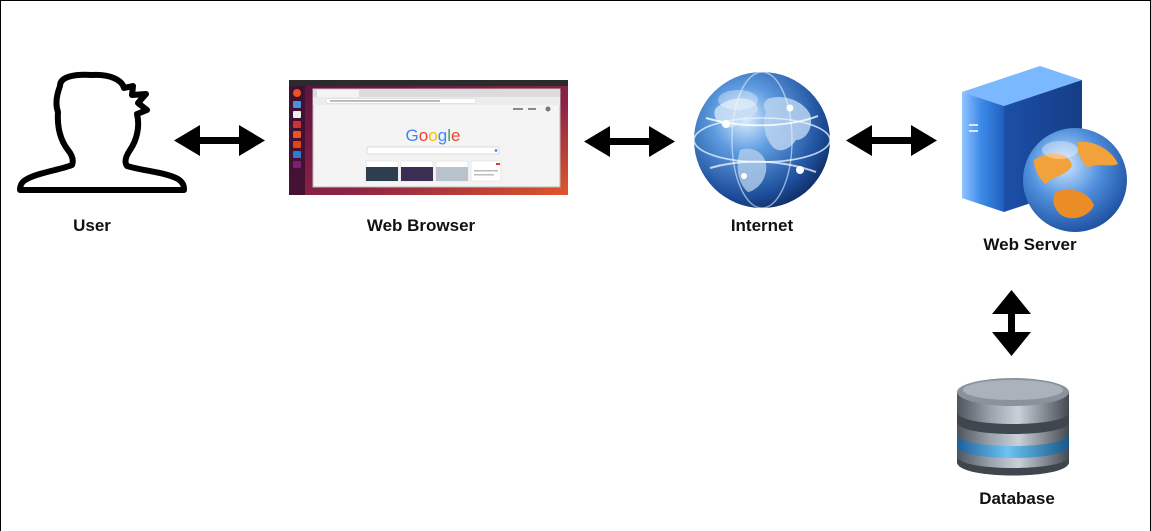  Describe the element at coordinates (433, 135) in the screenshot. I see `google-logo: Google` at that location.